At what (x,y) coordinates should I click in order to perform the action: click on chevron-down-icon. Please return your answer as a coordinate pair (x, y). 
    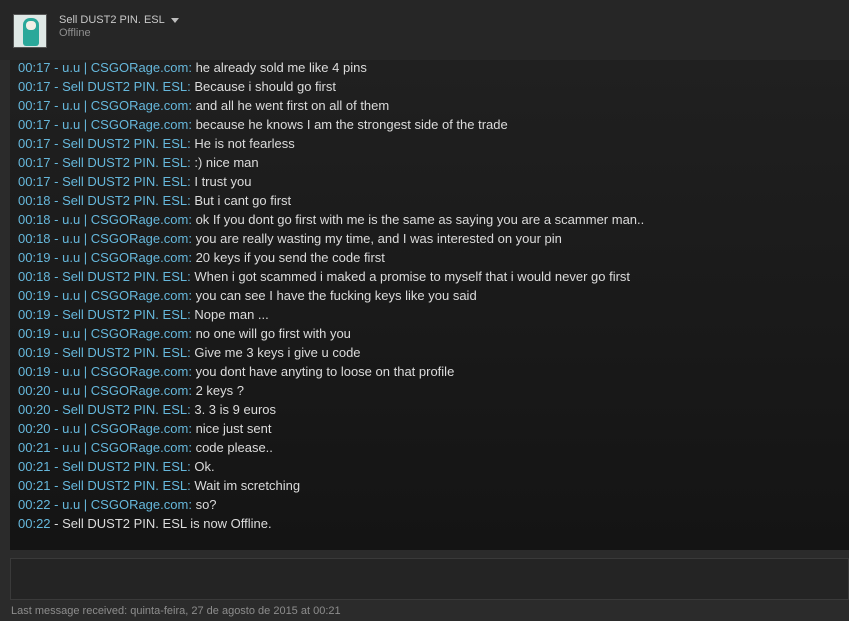
    Looking at the image, I should click on (174, 20).